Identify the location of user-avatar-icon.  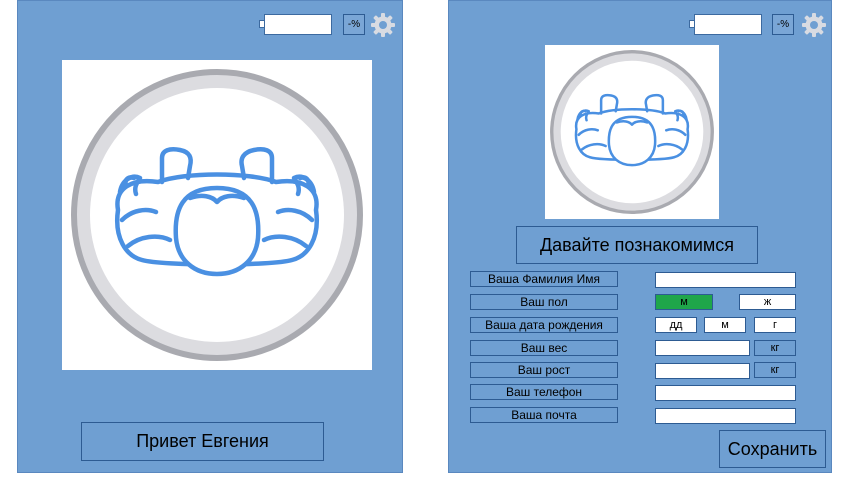
(632, 132).